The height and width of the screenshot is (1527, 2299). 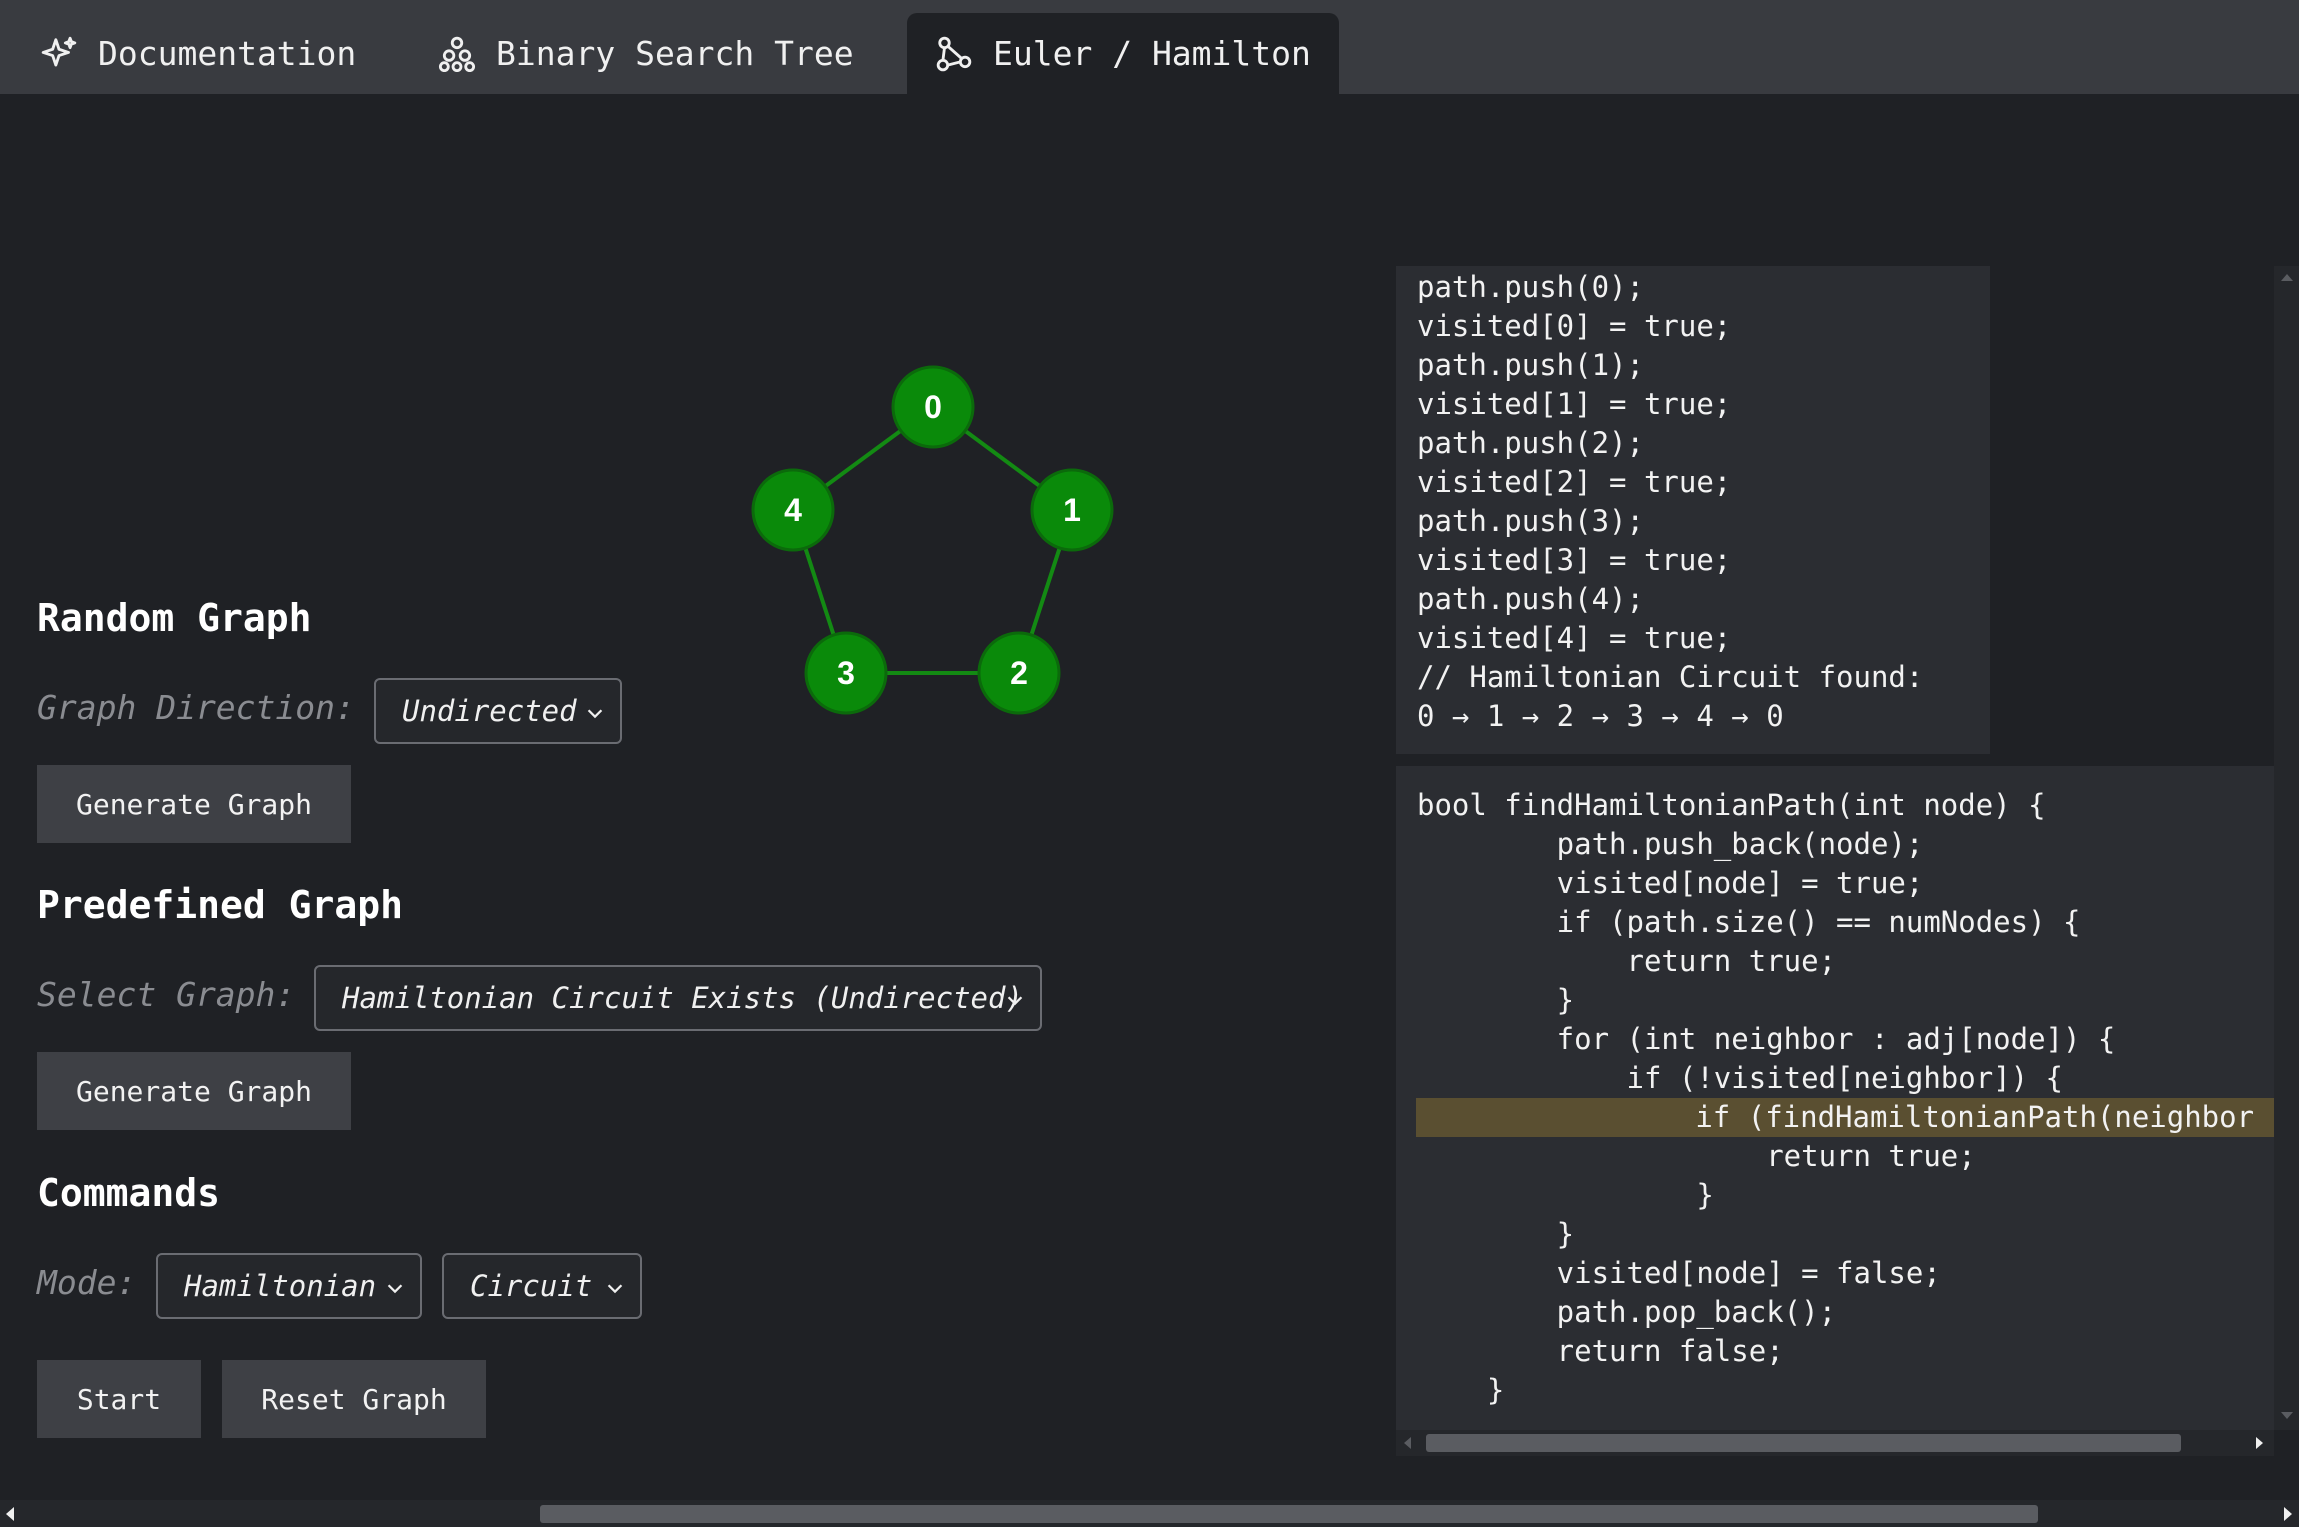 I want to click on tab-binary-search-tree: Binary Search Tree, so click(x=646, y=53).